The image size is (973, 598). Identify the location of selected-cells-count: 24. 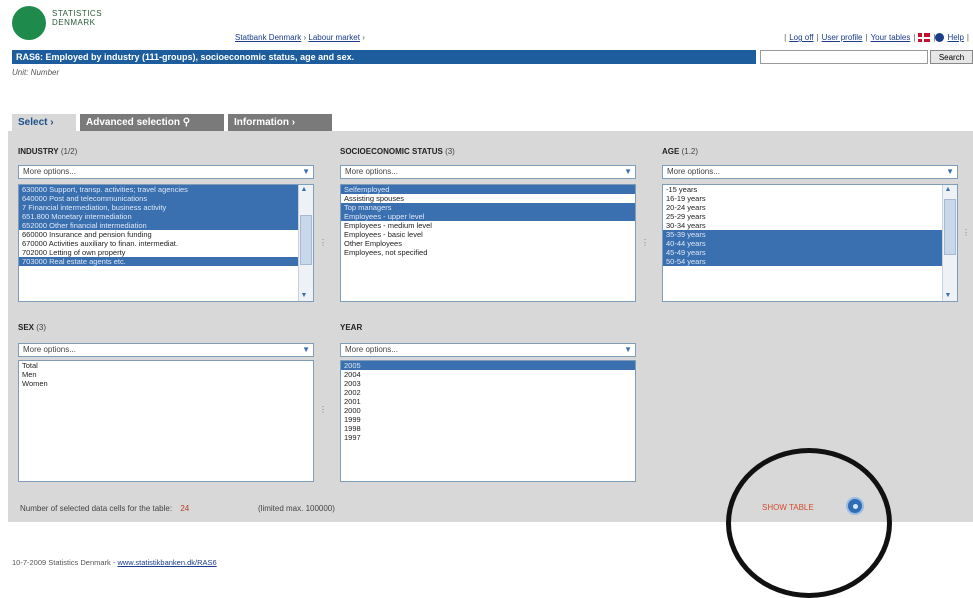
(185, 508).